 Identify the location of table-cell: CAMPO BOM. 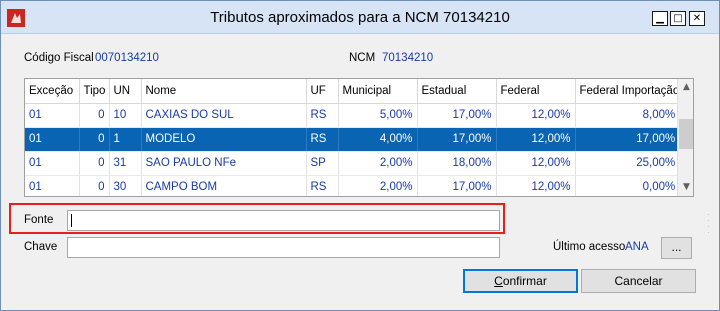
(224, 185).